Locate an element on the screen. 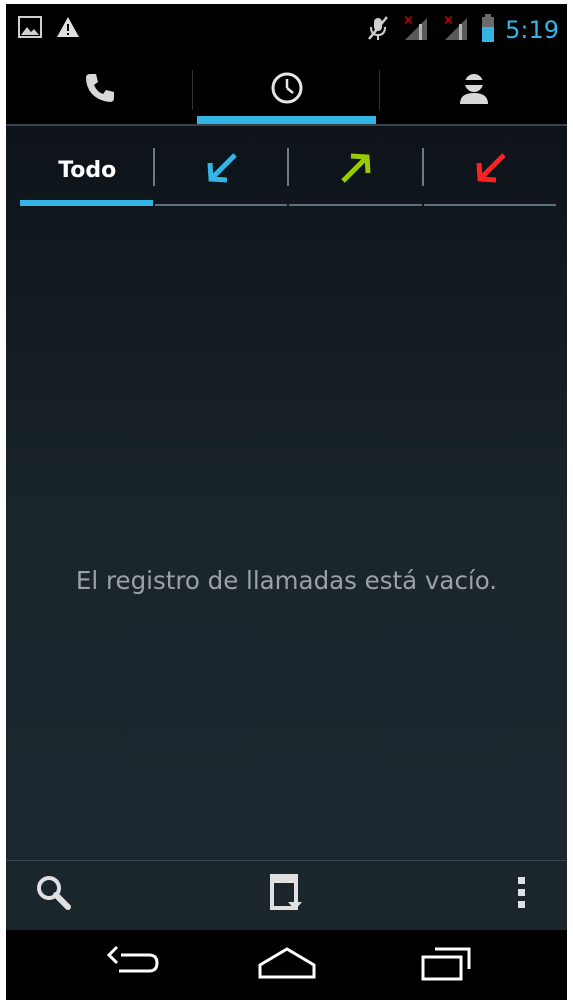 Image resolution: width=573 pixels, height=1004 pixels. incoming-call-arrow-icon is located at coordinates (222, 170).